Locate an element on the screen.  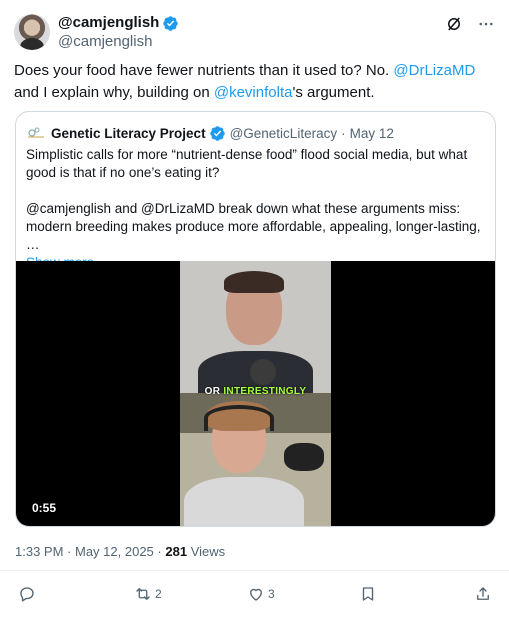
author-handle: @camjenglish is located at coordinates (118, 42).